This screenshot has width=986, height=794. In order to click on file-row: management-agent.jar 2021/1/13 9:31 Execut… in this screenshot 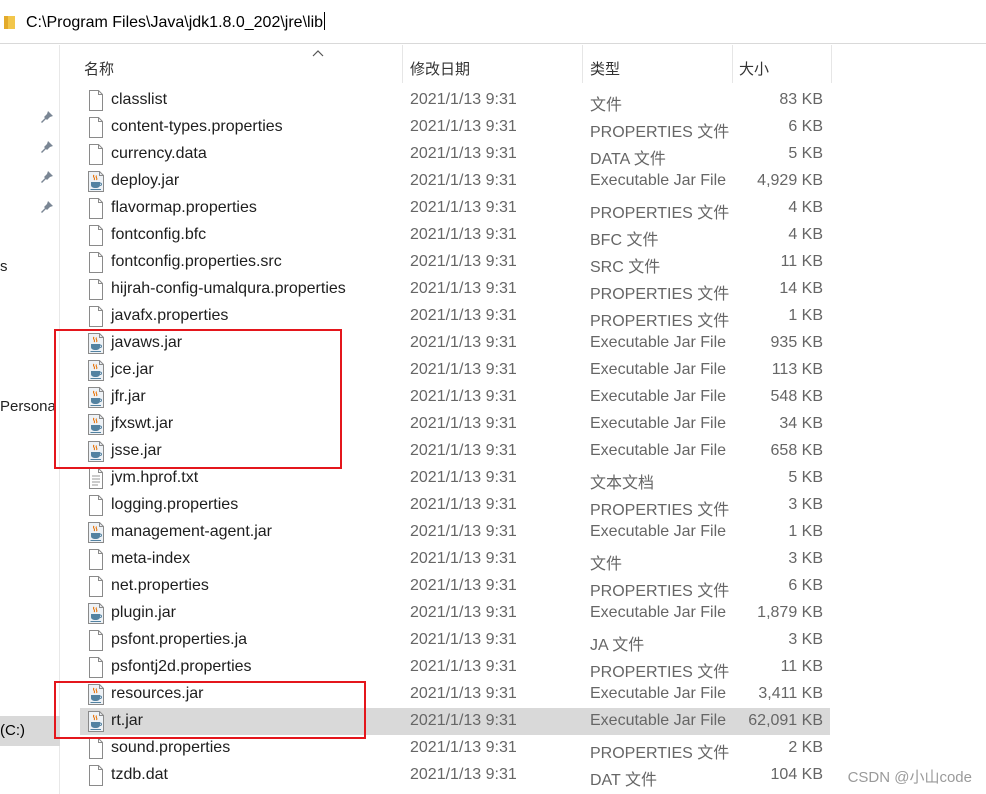, I will do `click(455, 532)`.